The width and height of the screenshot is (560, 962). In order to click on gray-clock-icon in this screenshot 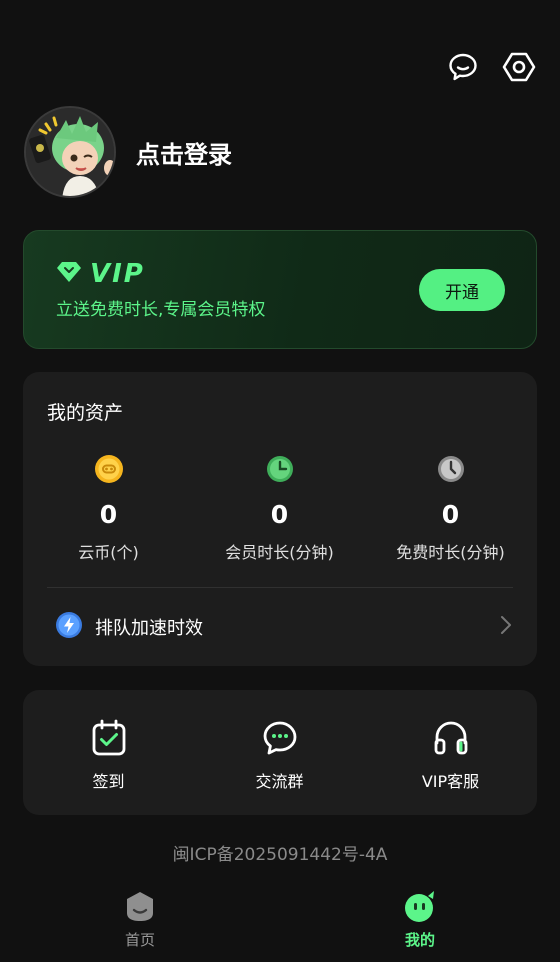, I will do `click(450, 469)`.